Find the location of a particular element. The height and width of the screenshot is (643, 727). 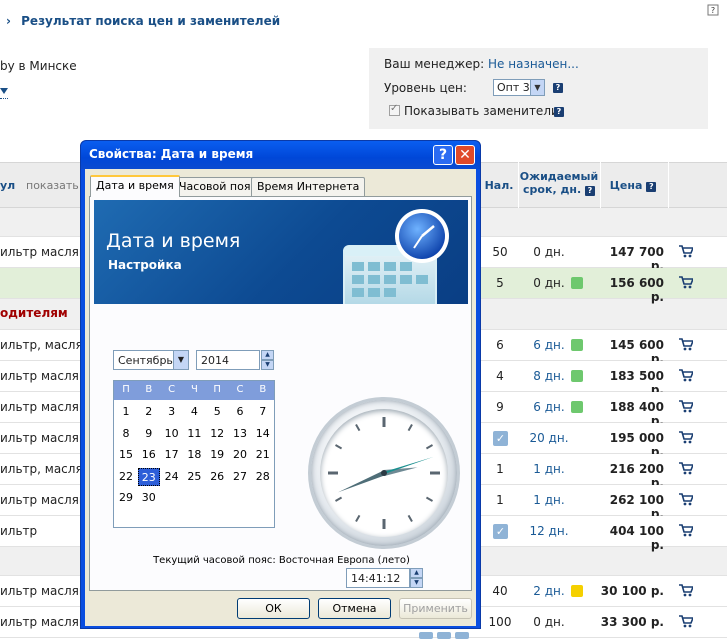

price-level-select: Опт 3 ▼ is located at coordinates (519, 87).